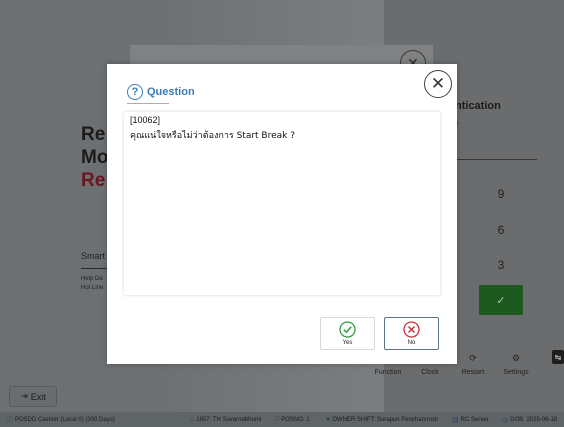  I want to click on clock-icon: ◷, so click(505, 420).